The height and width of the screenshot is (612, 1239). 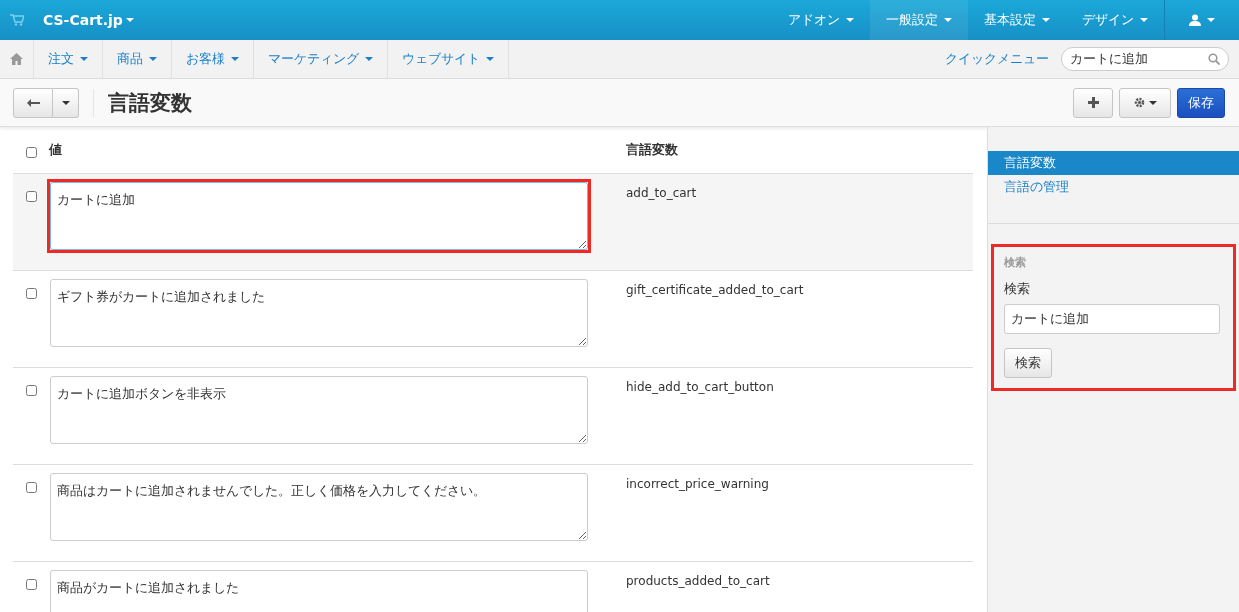 I want to click on back-button, so click(x=33, y=102).